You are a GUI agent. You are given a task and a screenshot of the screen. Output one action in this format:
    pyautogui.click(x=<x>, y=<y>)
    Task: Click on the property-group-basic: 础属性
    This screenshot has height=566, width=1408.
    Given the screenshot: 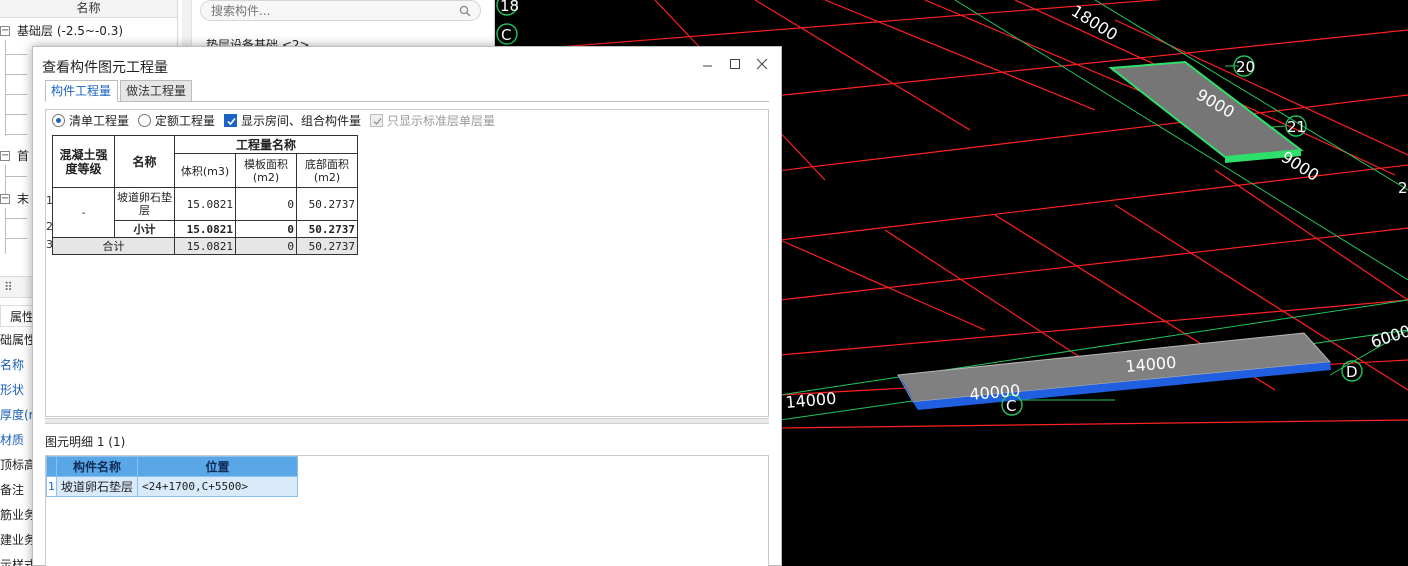 What is the action you would take?
    pyautogui.click(x=18, y=340)
    